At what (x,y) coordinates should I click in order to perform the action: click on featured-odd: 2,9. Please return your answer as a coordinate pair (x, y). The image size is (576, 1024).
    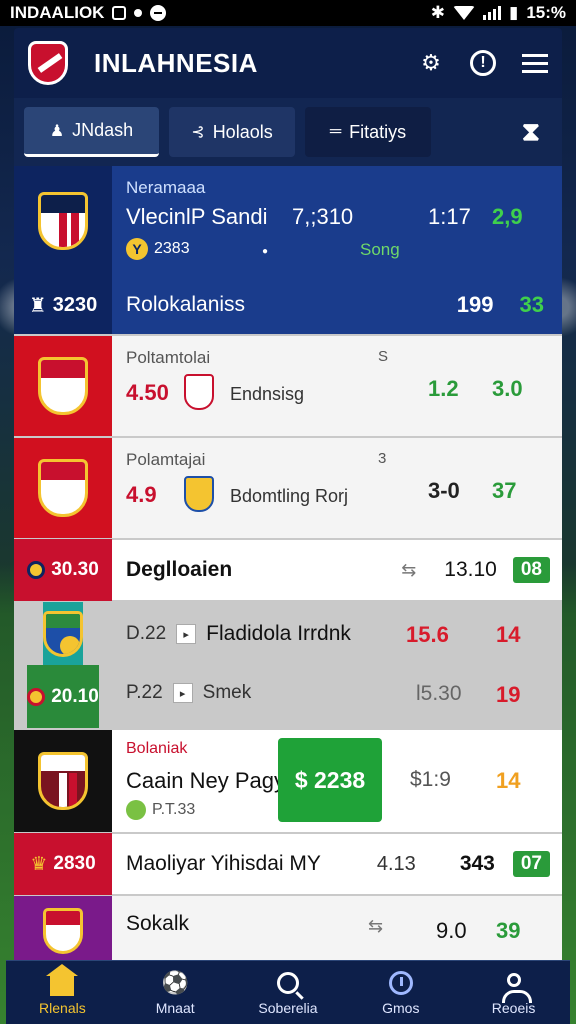
    Looking at the image, I should click on (507, 217).